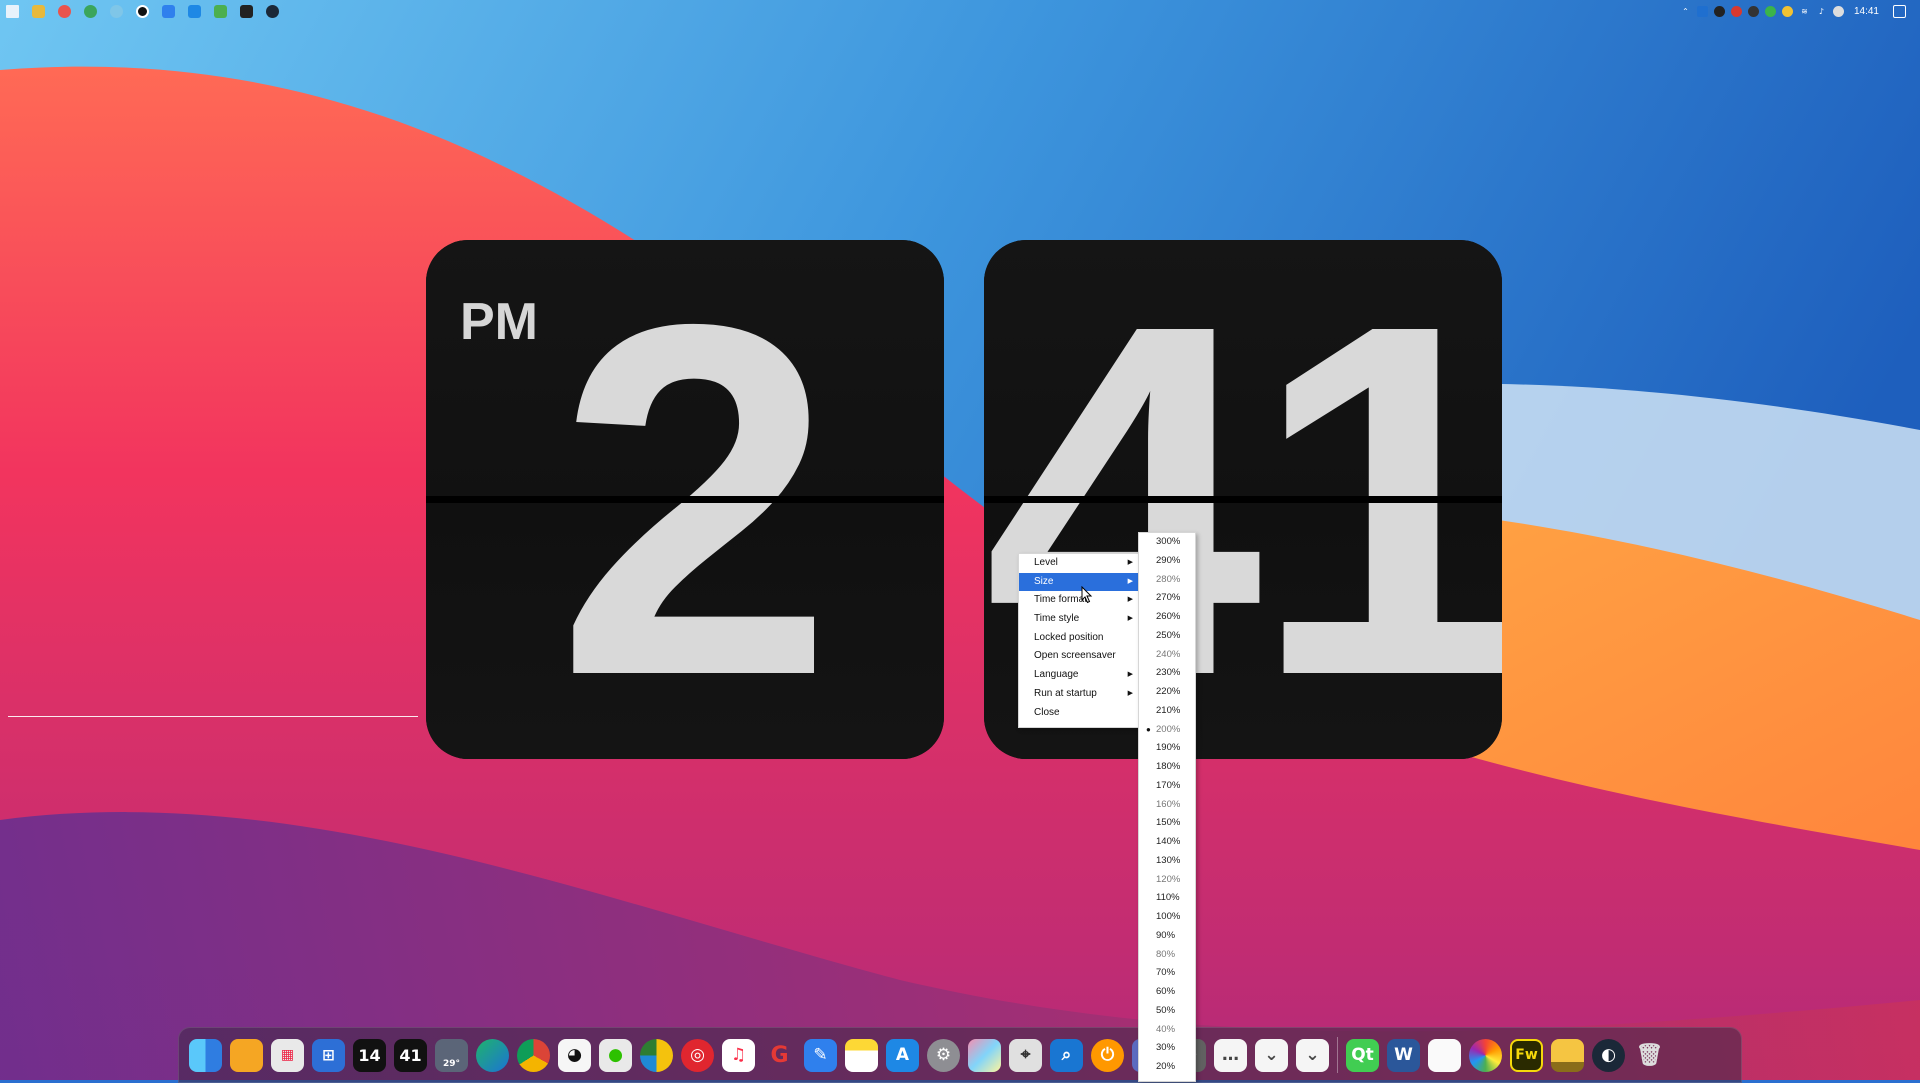  I want to click on size-option: 230%, so click(1167, 673).